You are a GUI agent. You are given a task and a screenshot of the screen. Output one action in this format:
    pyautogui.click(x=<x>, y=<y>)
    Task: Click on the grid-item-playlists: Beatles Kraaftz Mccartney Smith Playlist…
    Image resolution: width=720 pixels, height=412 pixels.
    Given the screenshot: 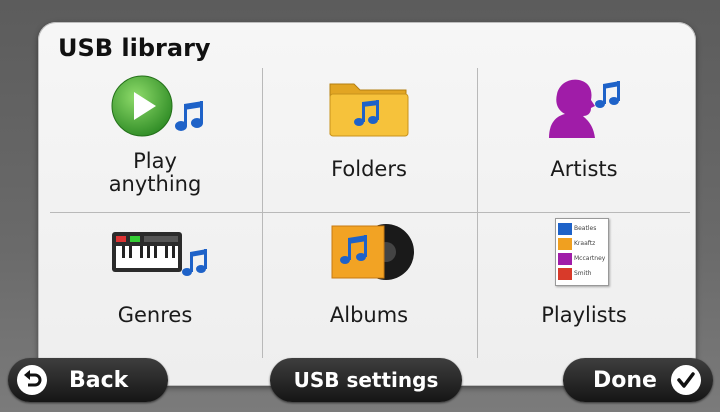 What is the action you would take?
    pyautogui.click(x=584, y=285)
    